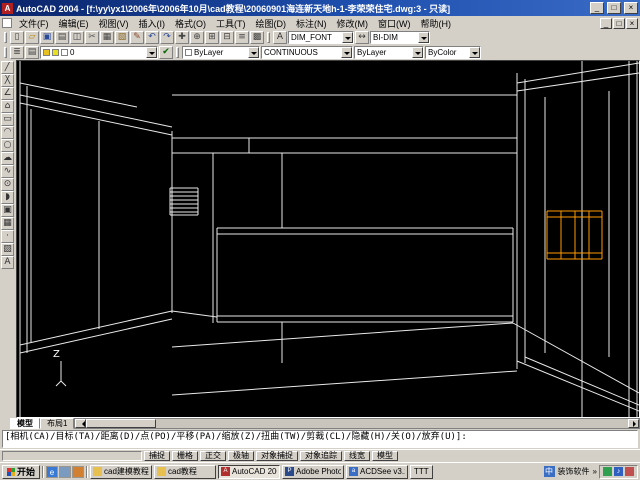 This screenshot has height=480, width=640. What do you see at coordinates (17, 52) in the screenshot?
I see `layer-properties-icon: ≣` at bounding box center [17, 52].